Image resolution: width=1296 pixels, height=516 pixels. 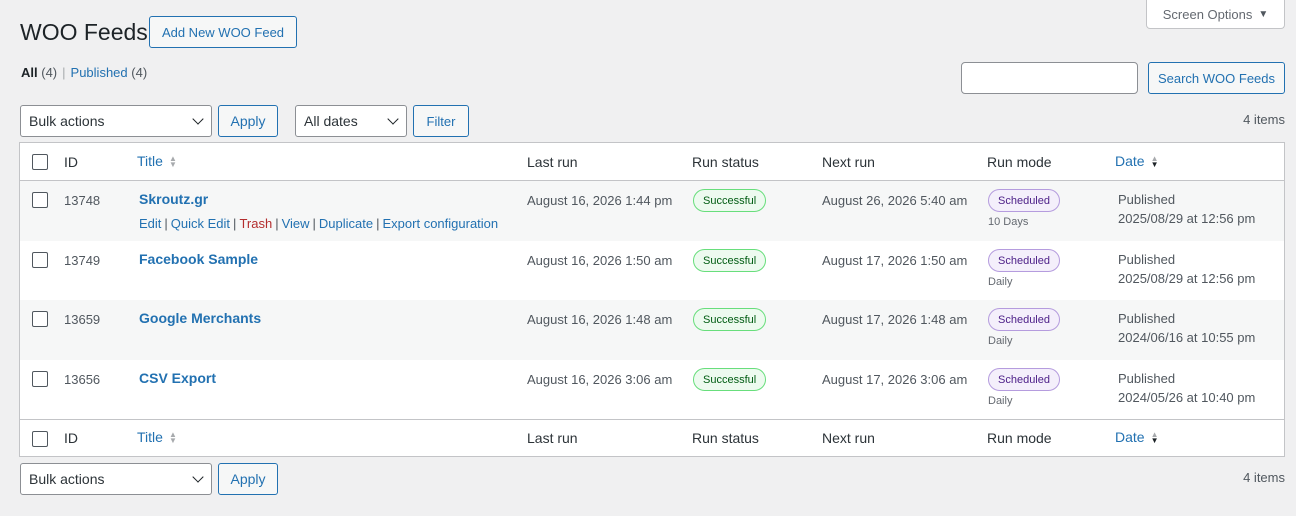 I want to click on run-mode-interval: 10 Days, so click(x=1008, y=222).